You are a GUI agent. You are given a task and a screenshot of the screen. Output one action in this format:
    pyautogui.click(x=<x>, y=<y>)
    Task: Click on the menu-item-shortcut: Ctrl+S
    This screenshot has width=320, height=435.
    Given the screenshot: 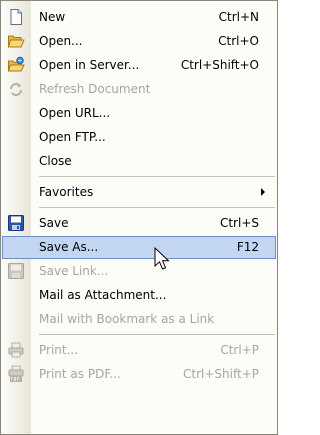 What is the action you would take?
    pyautogui.click(x=239, y=223)
    